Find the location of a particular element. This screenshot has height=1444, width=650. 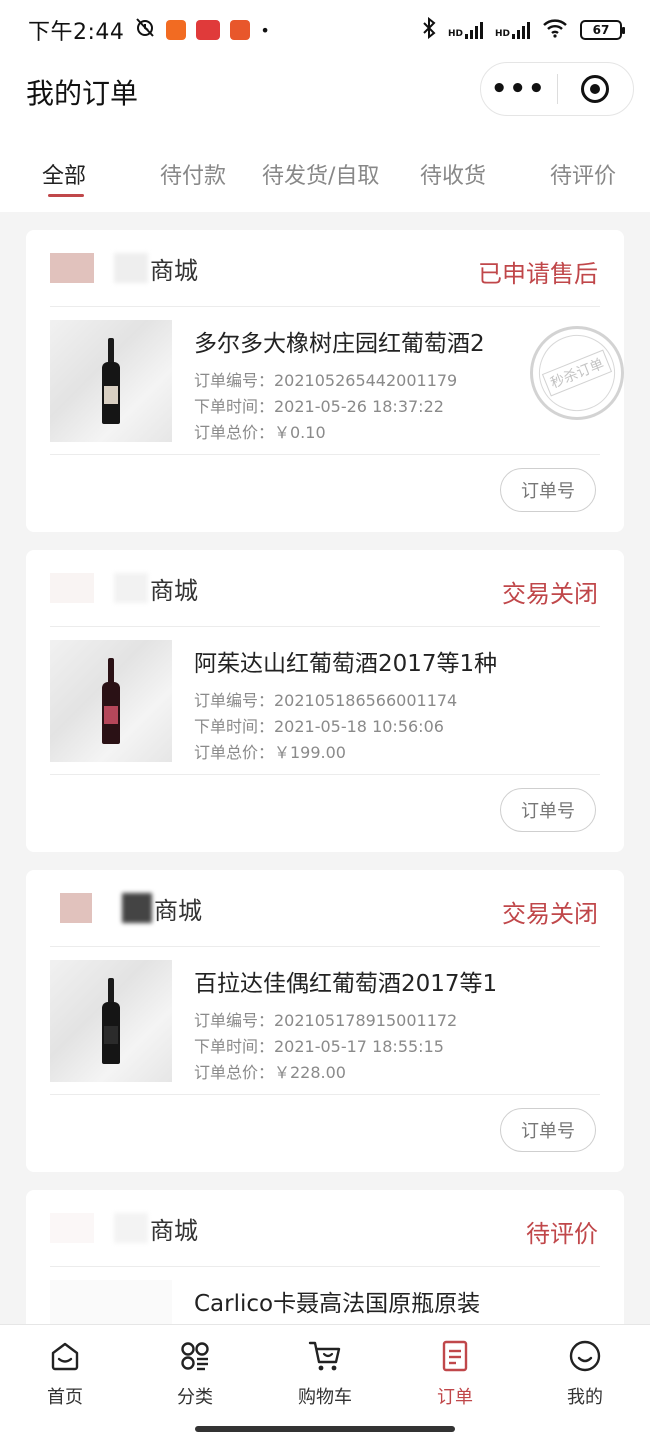

mini-program-capsule: ••• is located at coordinates (557, 89).